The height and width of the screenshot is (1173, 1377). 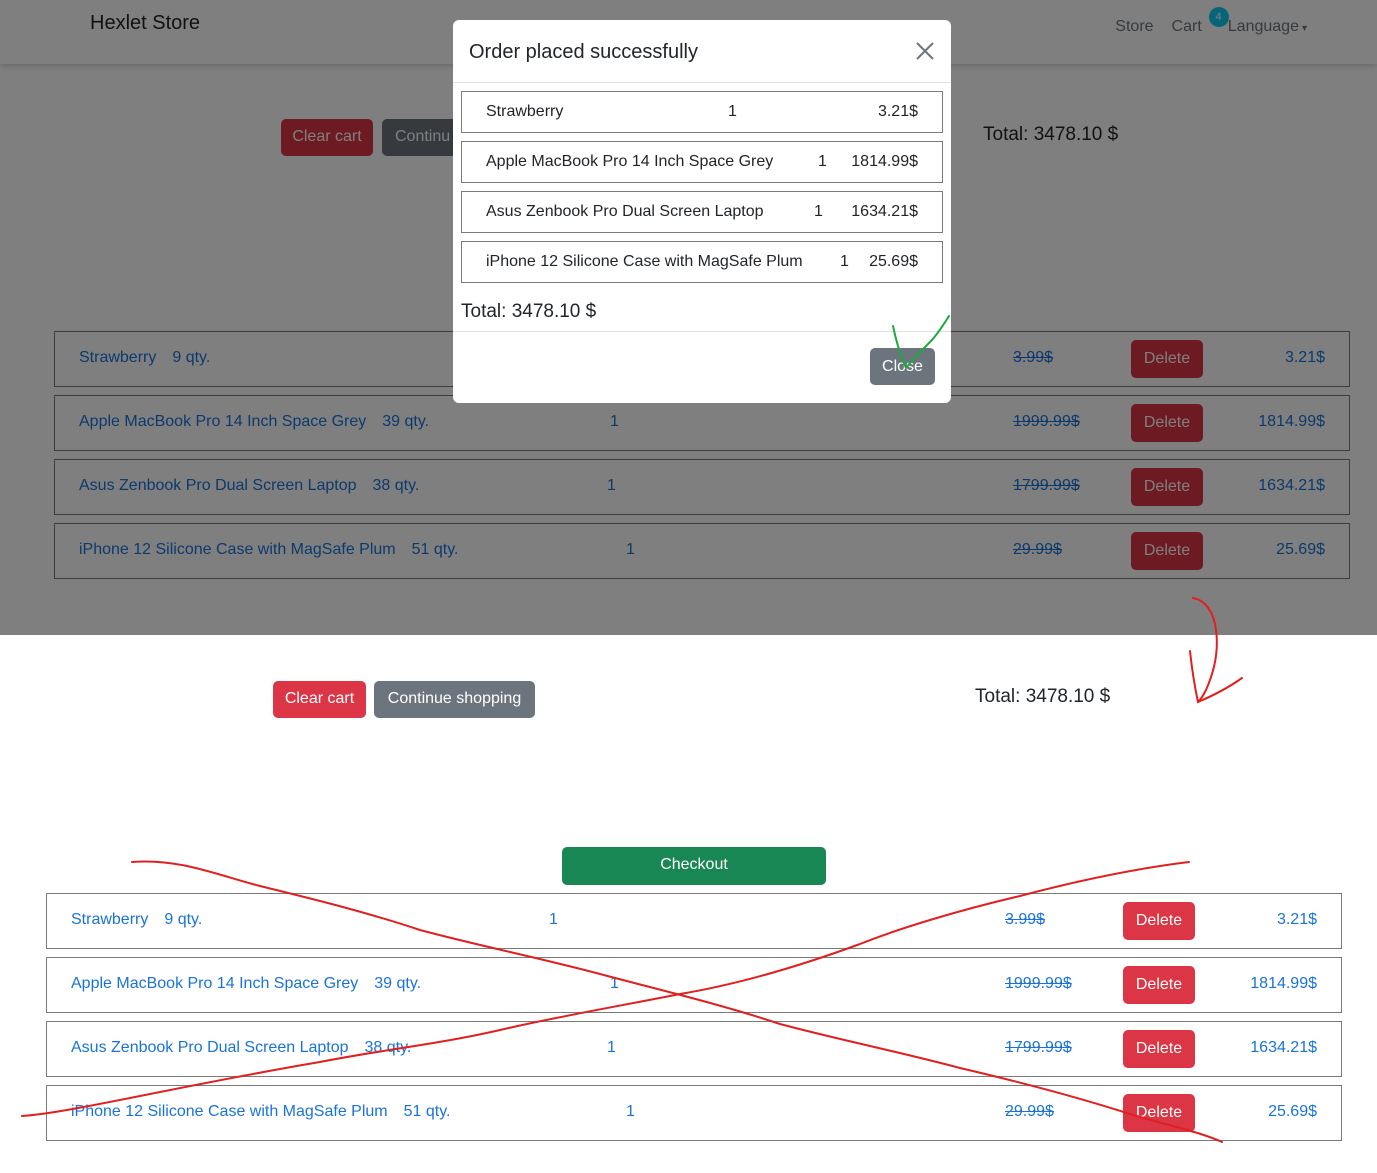 What do you see at coordinates (110, 919) in the screenshot?
I see `product-name: Strawberry` at bounding box center [110, 919].